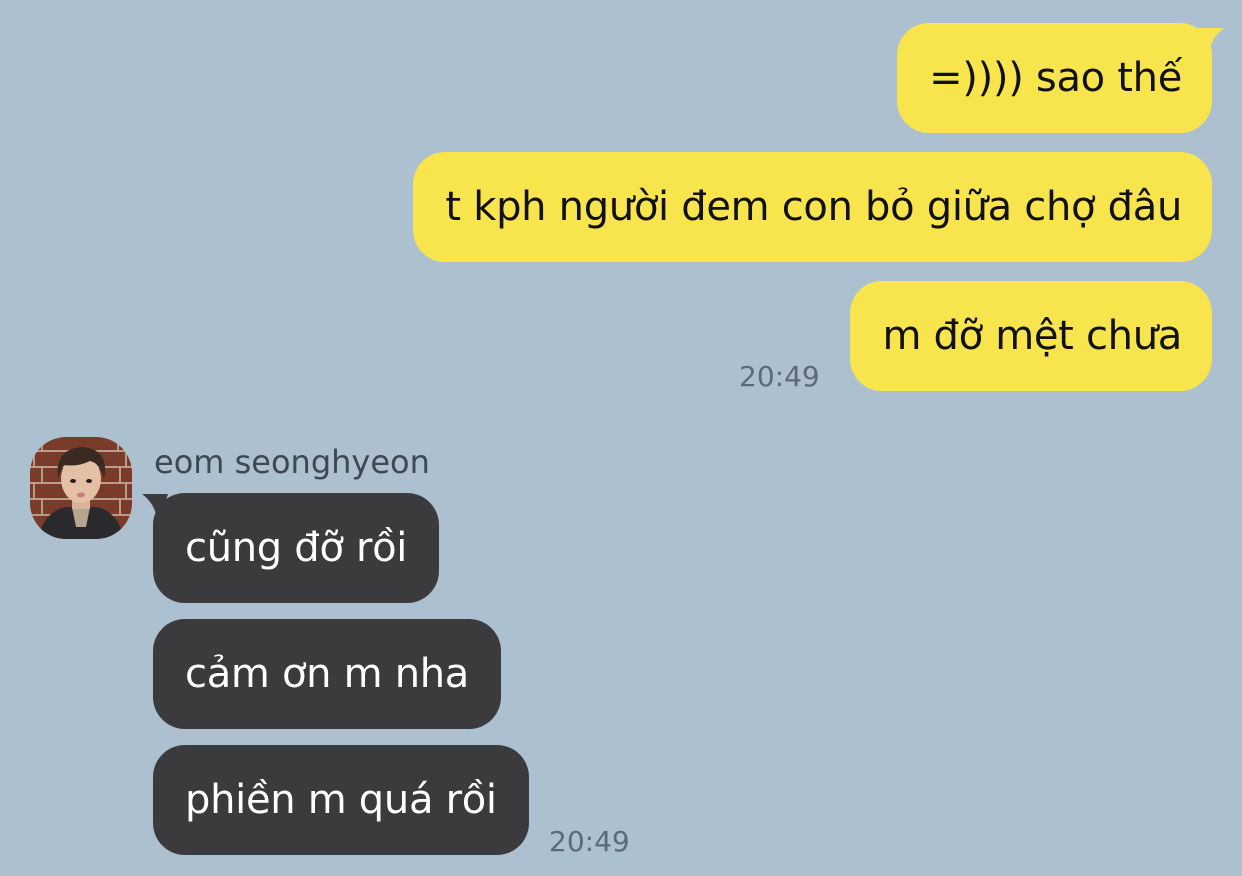 The width and height of the screenshot is (1242, 876). Describe the element at coordinates (779, 376) in the screenshot. I see `outgoing-timestamp: 20:49` at that location.